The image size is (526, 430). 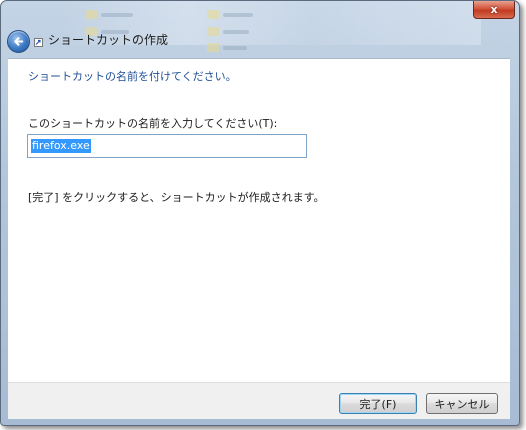 I want to click on info-text: [完了] をクリックすると、ショートカットが作成されます。, so click(x=176, y=197).